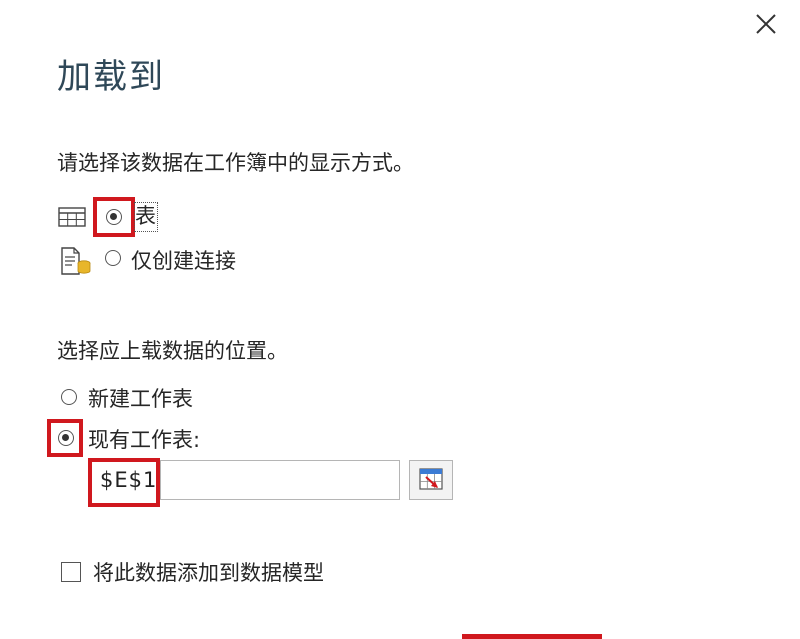 Image resolution: width=800 pixels, height=639 pixels. What do you see at coordinates (183, 261) in the screenshot?
I see `connection-only-label: 仅创建连接` at bounding box center [183, 261].